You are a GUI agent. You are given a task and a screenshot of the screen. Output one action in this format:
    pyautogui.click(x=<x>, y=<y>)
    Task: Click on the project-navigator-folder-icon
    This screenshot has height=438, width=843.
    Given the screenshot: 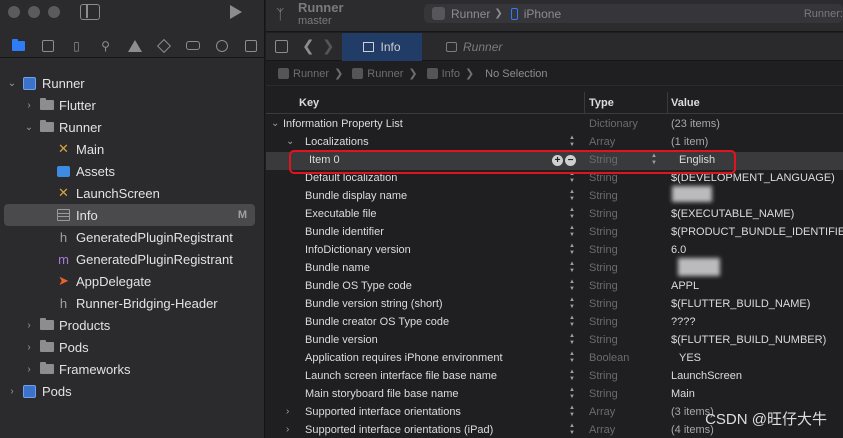 What is the action you would take?
    pyautogui.click(x=18, y=46)
    